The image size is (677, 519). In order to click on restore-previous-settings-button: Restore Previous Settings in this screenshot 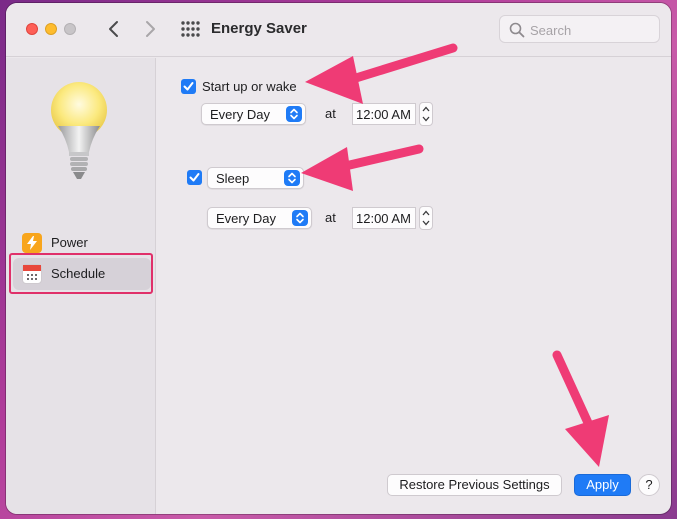, I will do `click(474, 485)`.